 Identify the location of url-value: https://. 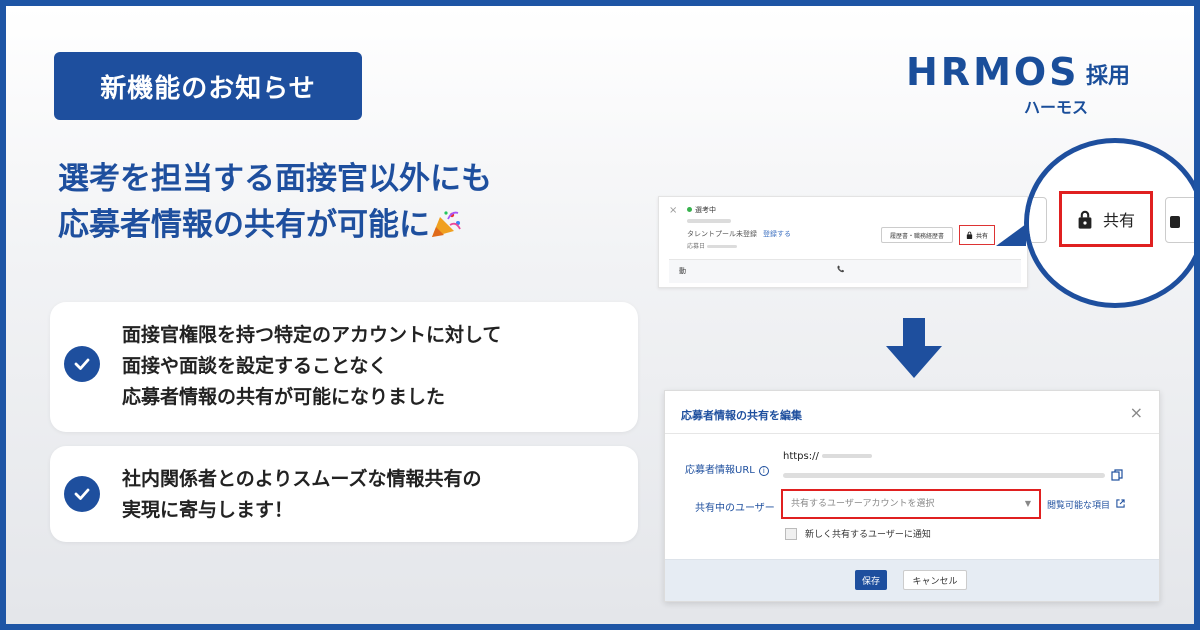
(828, 456).